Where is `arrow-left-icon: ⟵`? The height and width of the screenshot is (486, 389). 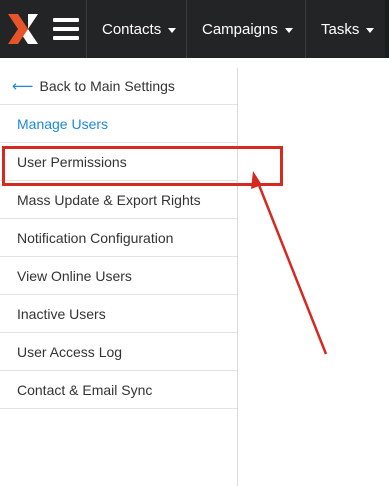 arrow-left-icon: ⟵ is located at coordinates (23, 86).